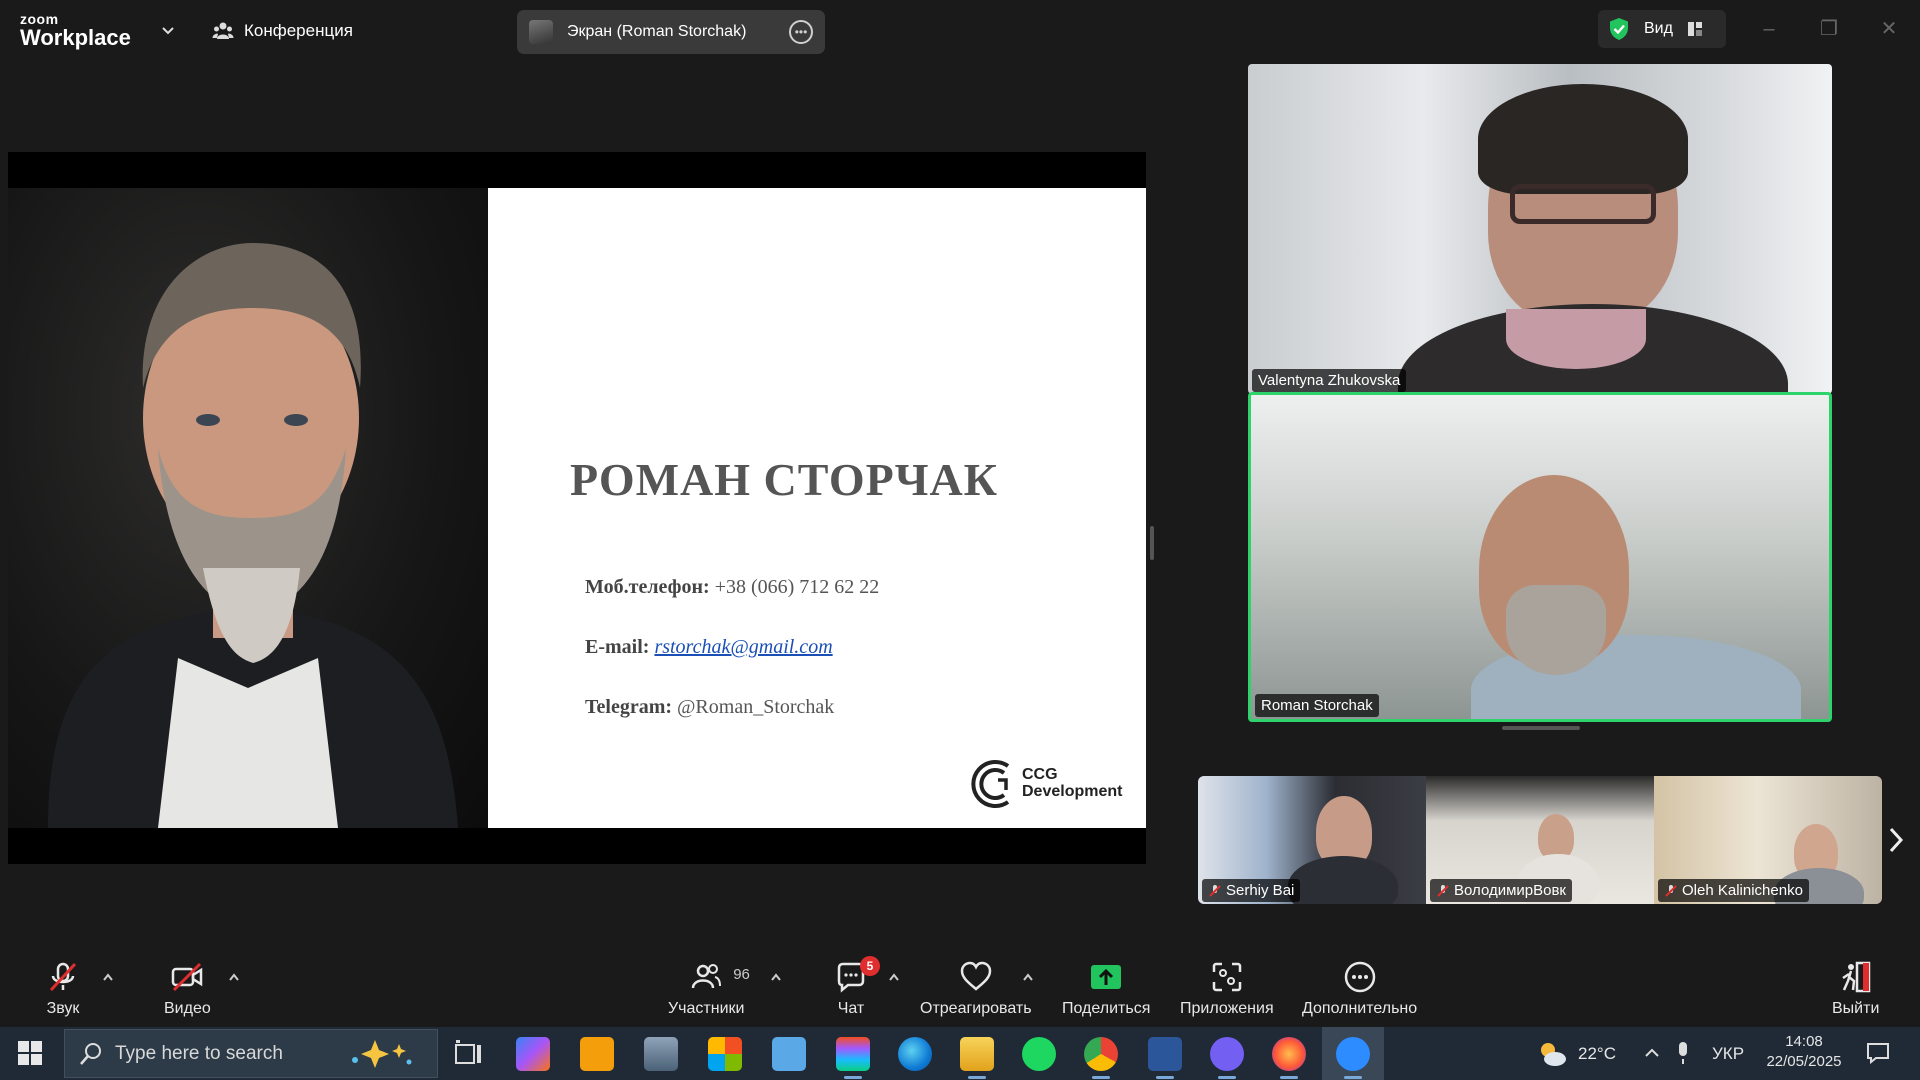  What do you see at coordinates (1540, 229) in the screenshot?
I see `video-tile: Valentyna Zhukovska` at bounding box center [1540, 229].